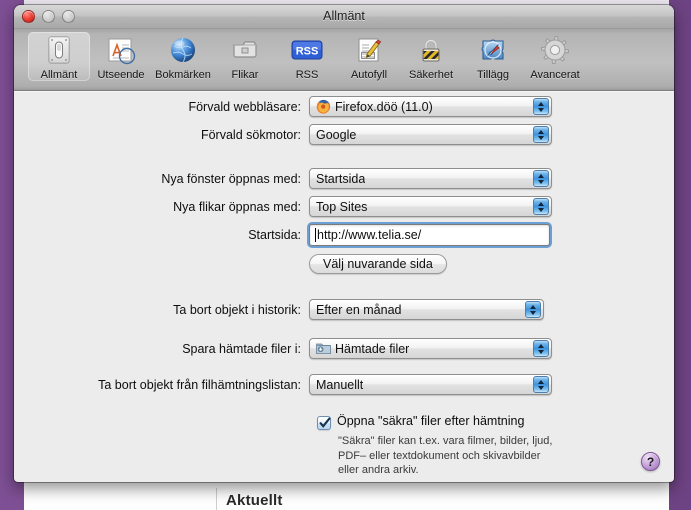 The height and width of the screenshot is (510, 691). Describe the element at coordinates (372, 348) in the screenshot. I see `download-location-value: Hämtade filer` at that location.